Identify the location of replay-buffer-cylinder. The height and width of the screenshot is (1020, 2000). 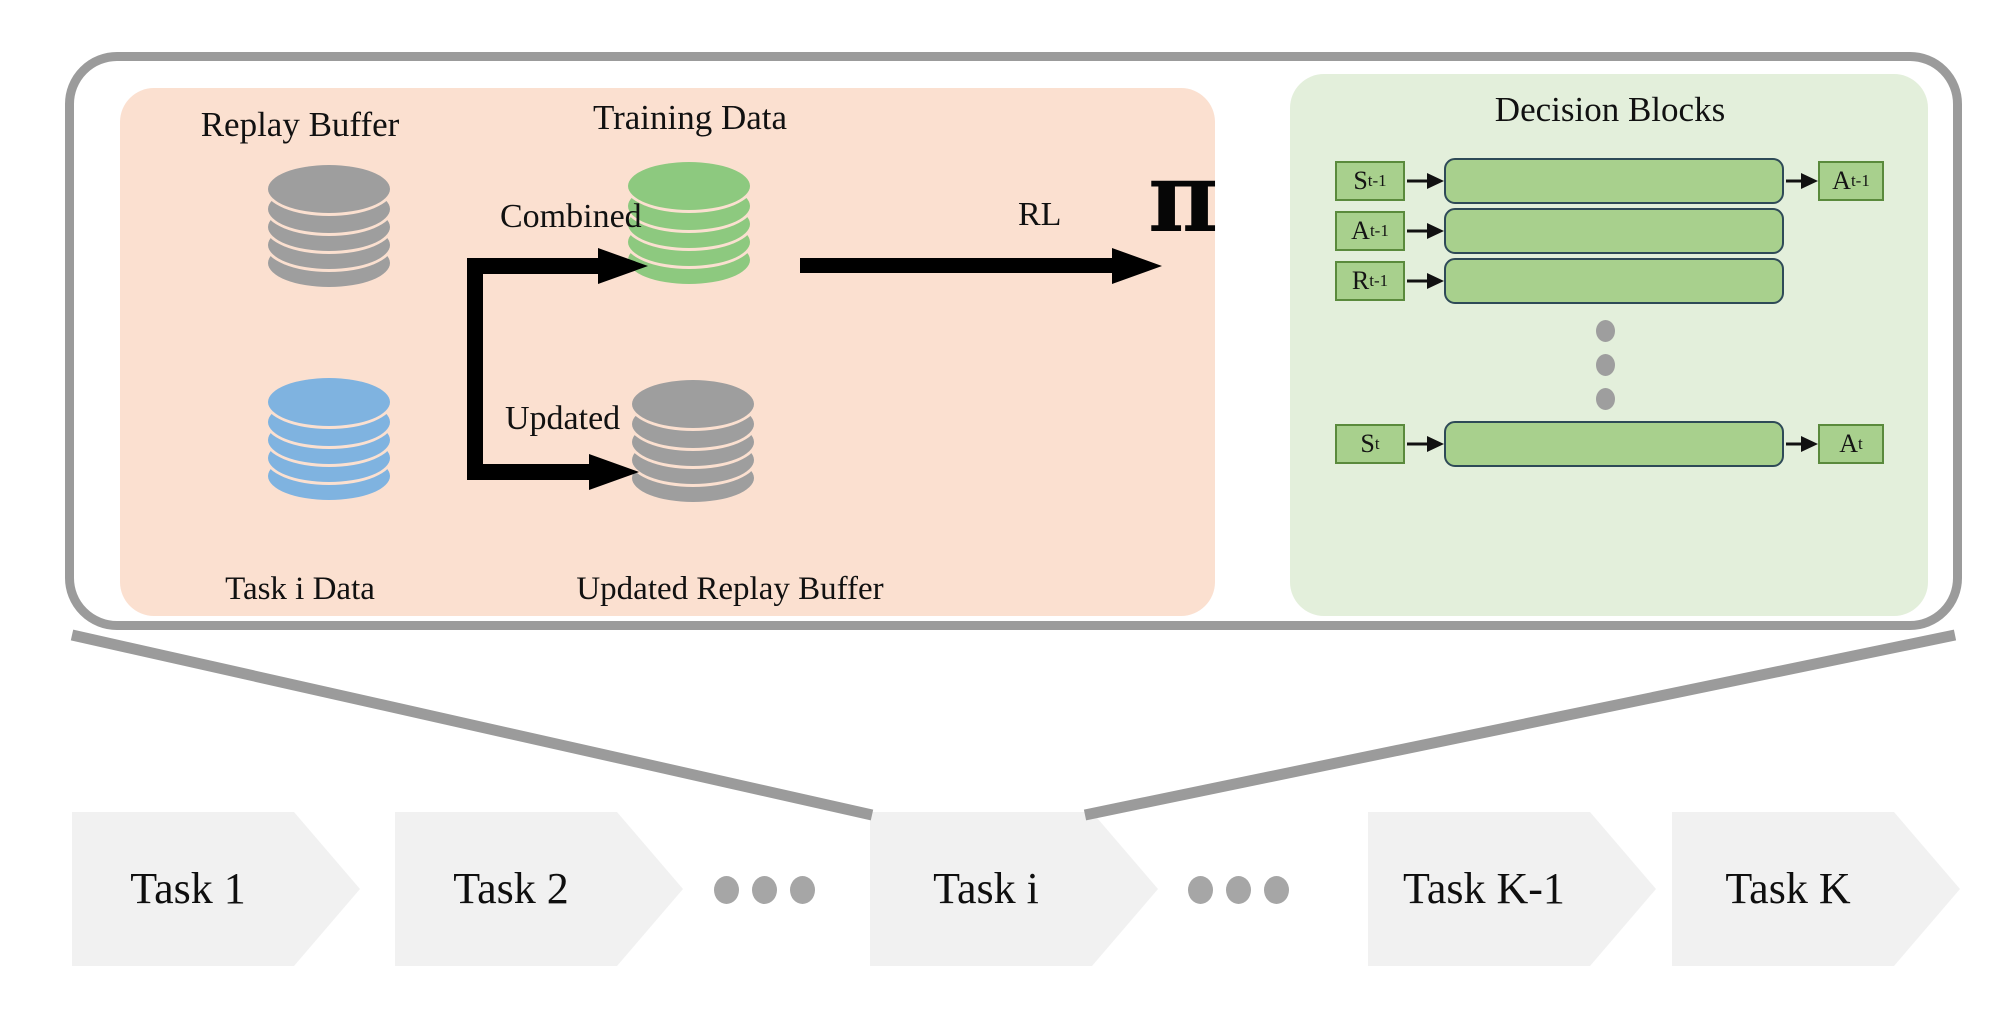
(329, 235).